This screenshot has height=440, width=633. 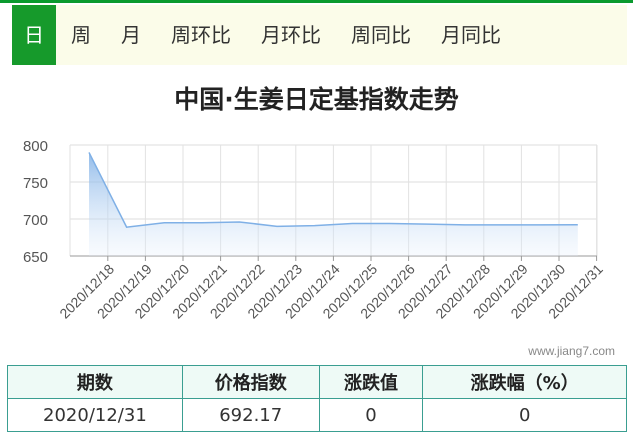 What do you see at coordinates (35, 220) in the screenshot?
I see `y-tick-label: 700` at bounding box center [35, 220].